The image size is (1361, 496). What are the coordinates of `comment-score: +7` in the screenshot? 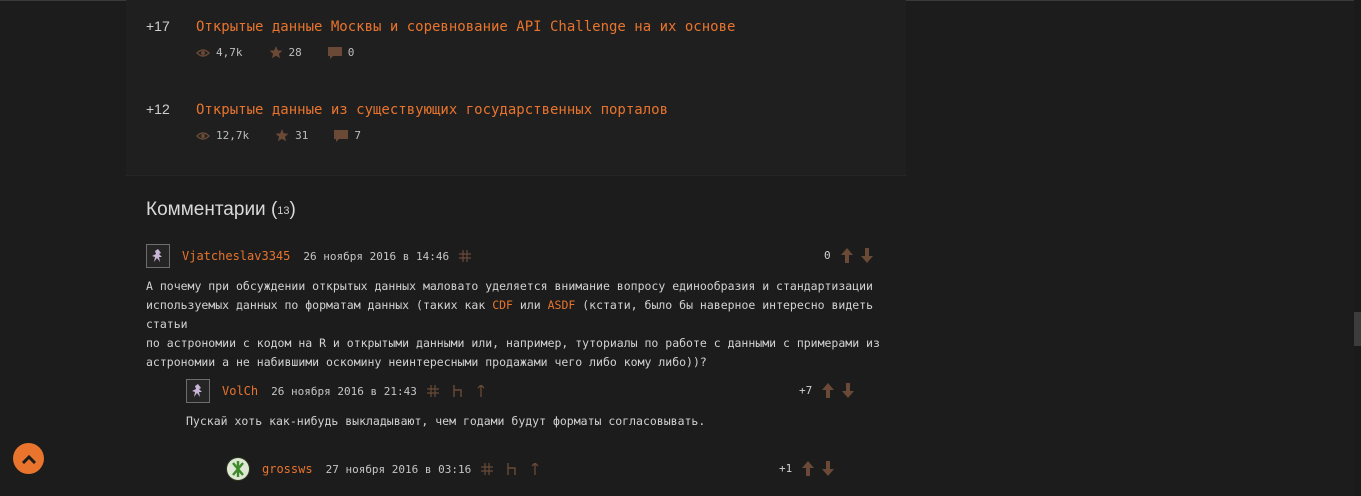 It's located at (806, 390).